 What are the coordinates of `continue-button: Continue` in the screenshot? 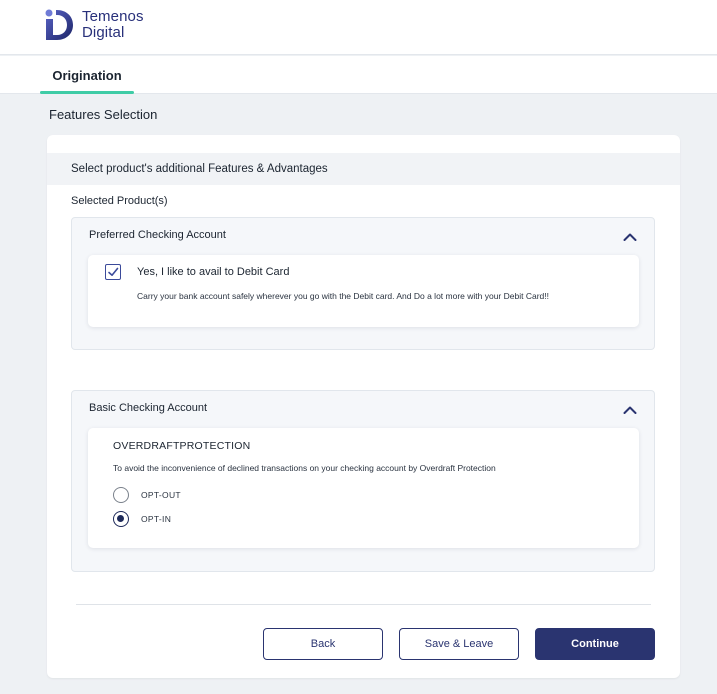 It's located at (595, 644).